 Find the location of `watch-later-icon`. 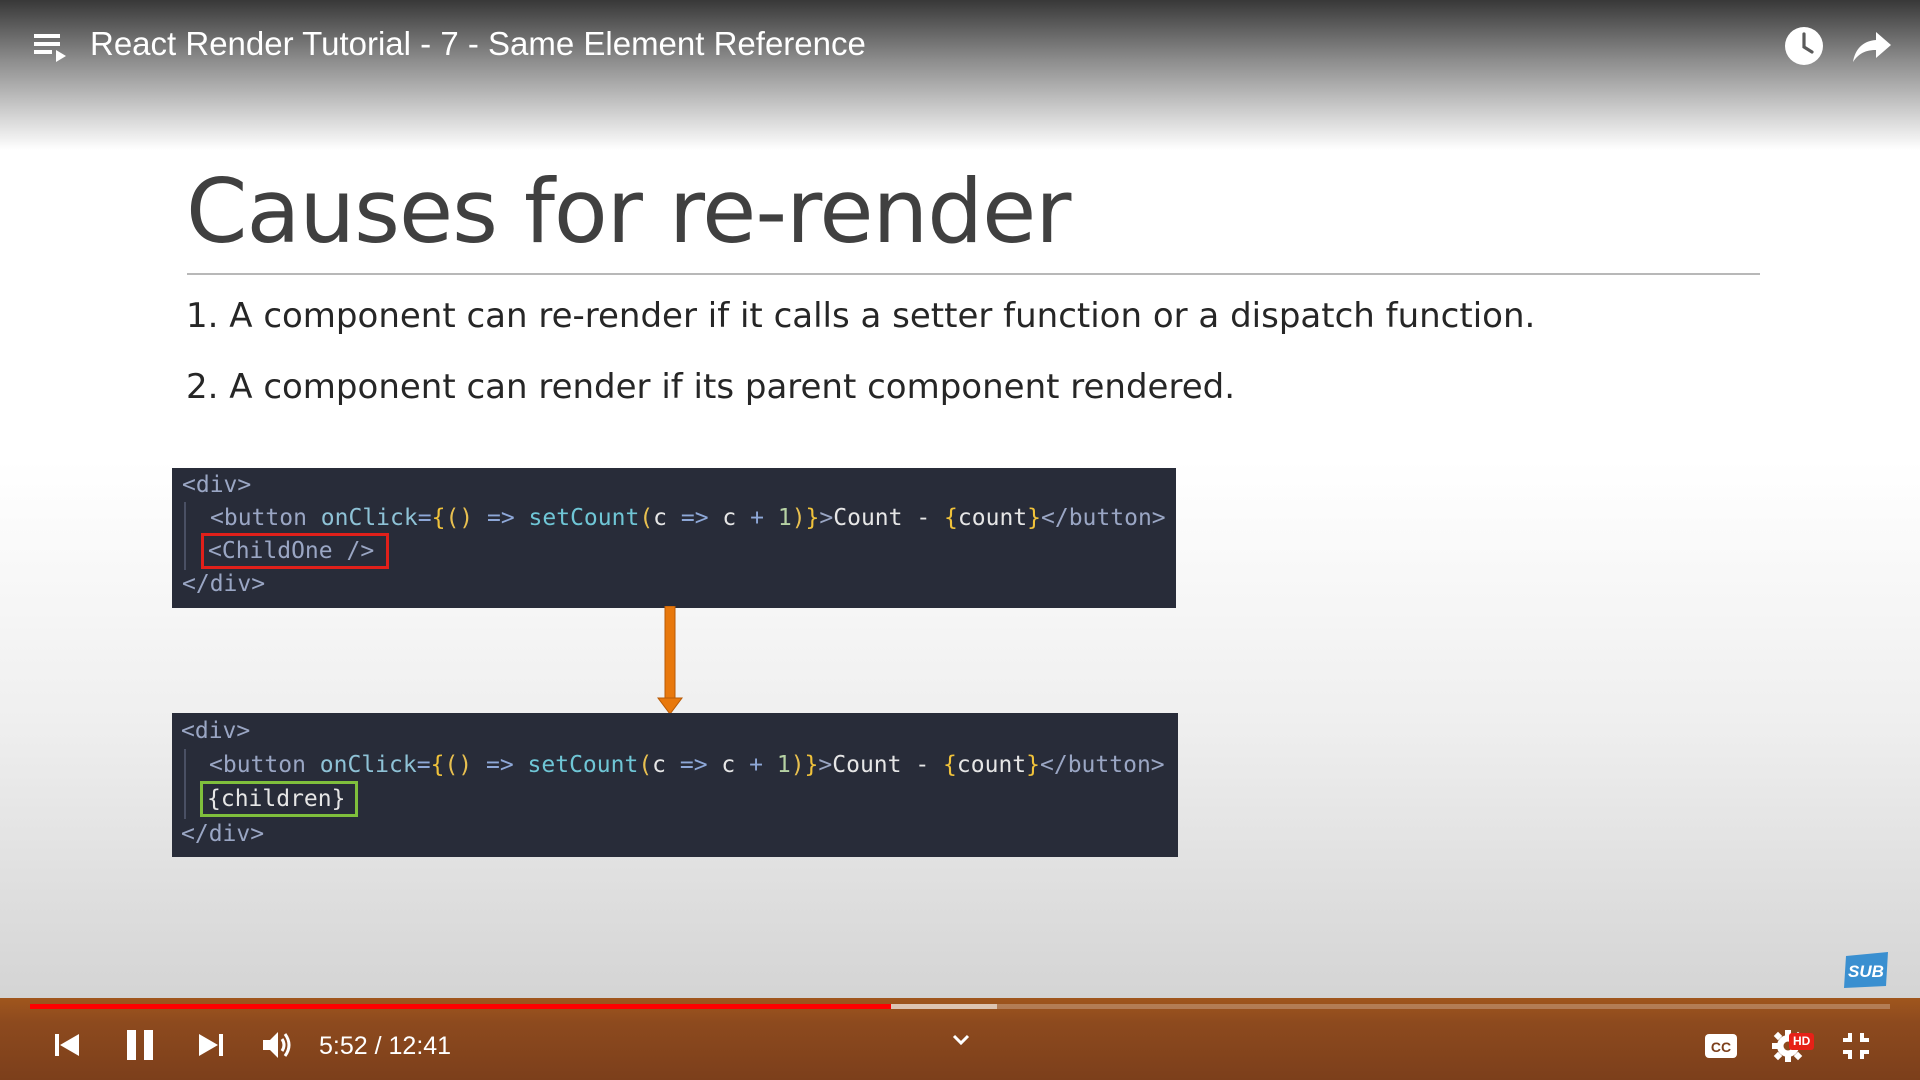

watch-later-icon is located at coordinates (1804, 46).